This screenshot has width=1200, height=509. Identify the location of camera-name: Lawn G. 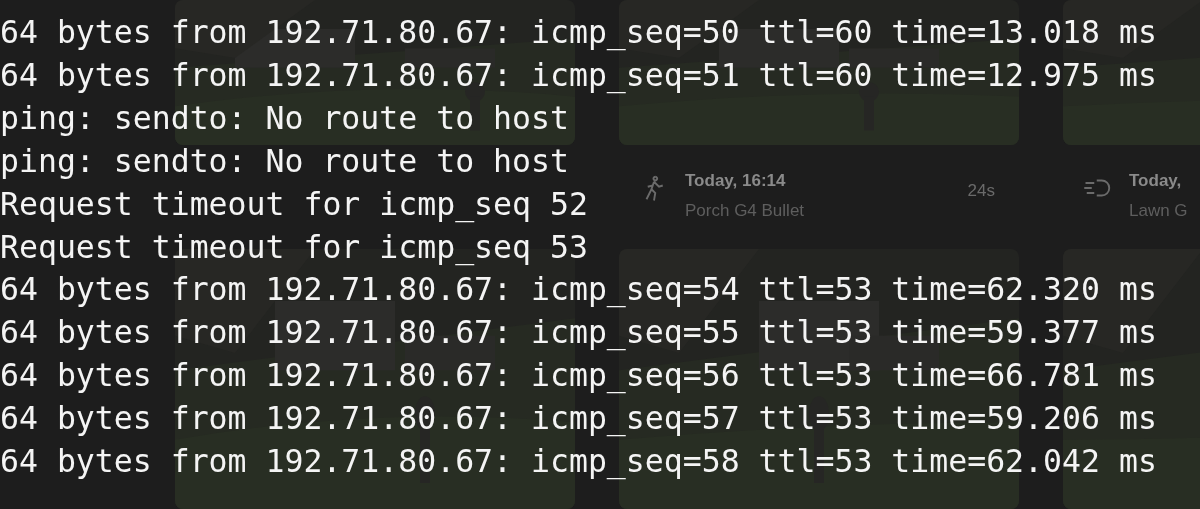
(1159, 211).